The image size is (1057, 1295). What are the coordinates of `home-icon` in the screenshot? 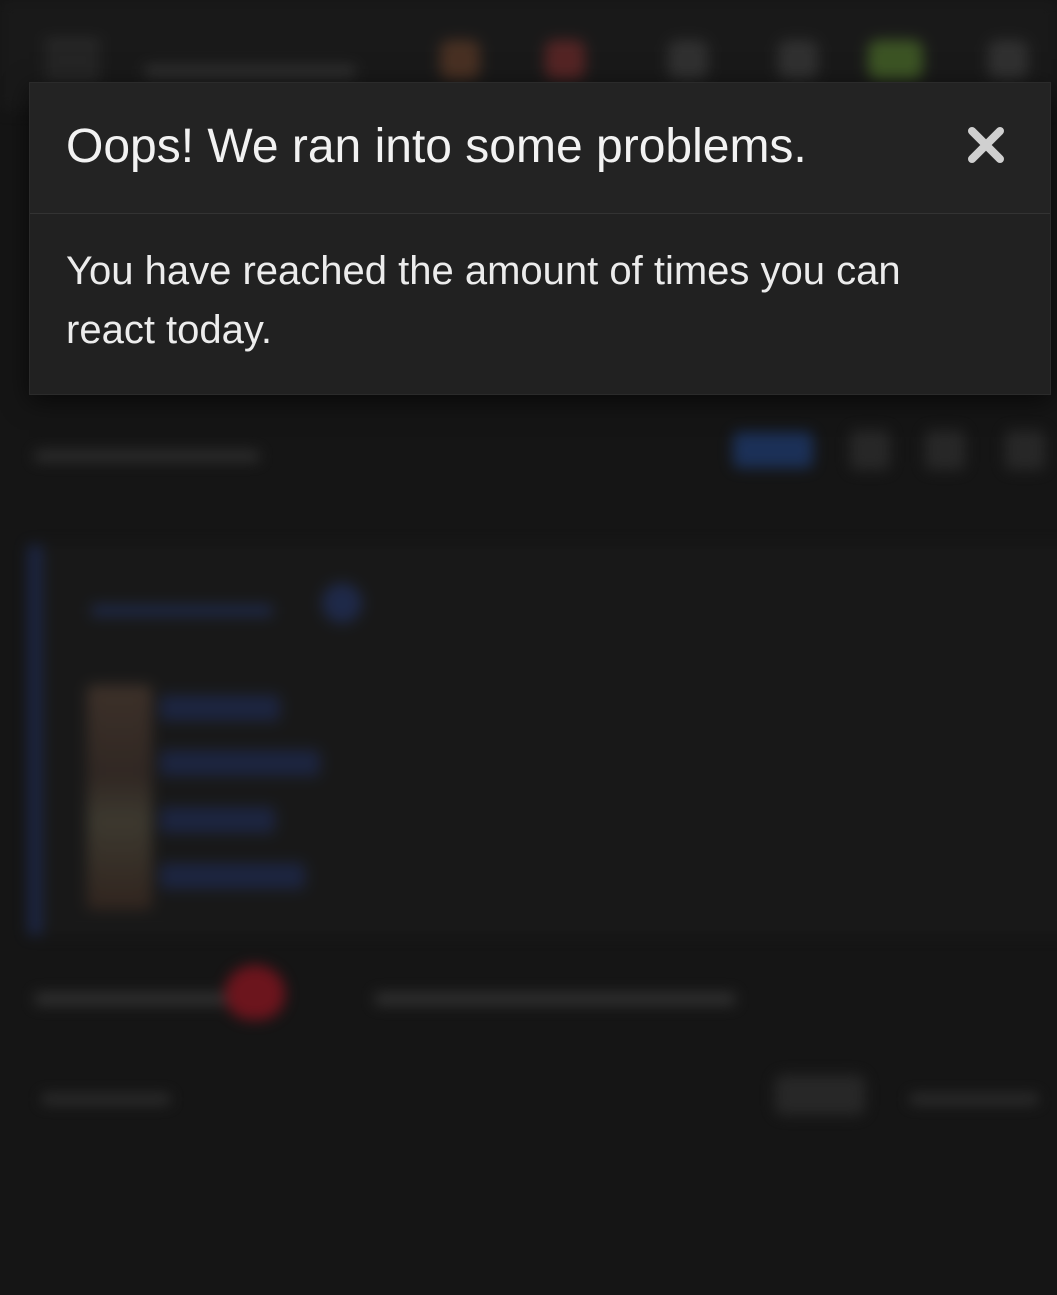 It's located at (688, 60).